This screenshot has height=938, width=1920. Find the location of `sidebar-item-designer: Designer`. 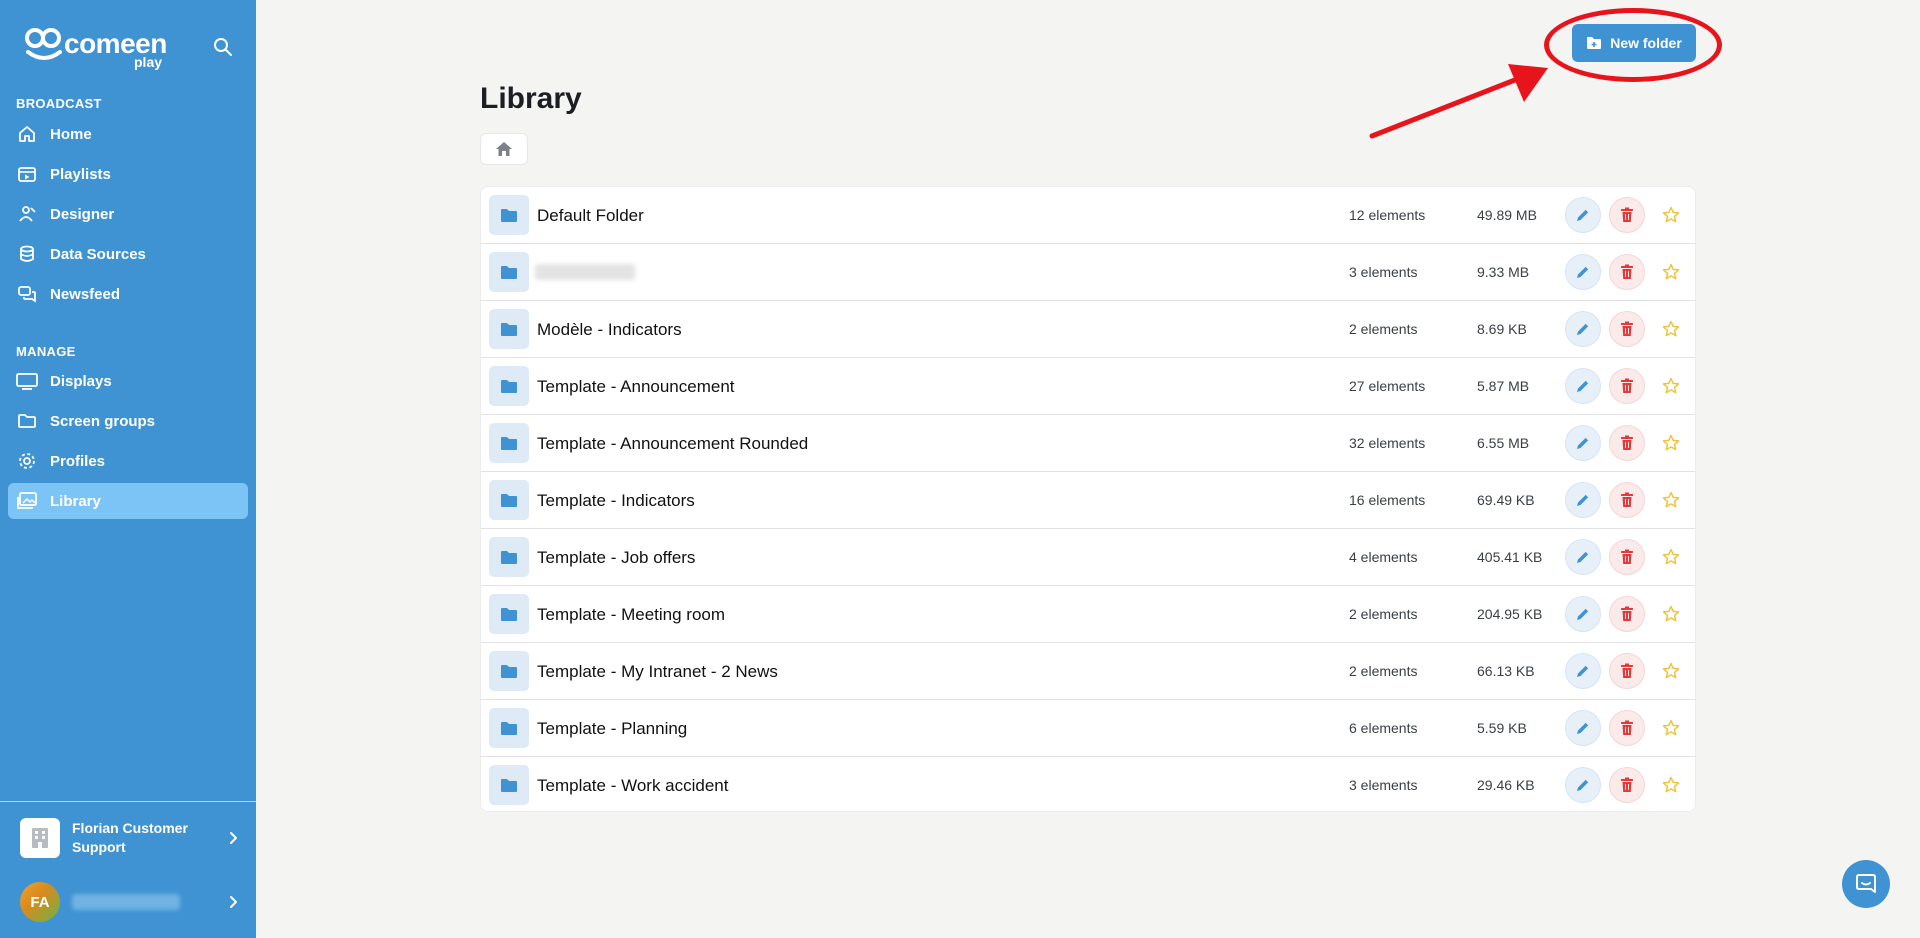

sidebar-item-designer: Designer is located at coordinates (128, 214).